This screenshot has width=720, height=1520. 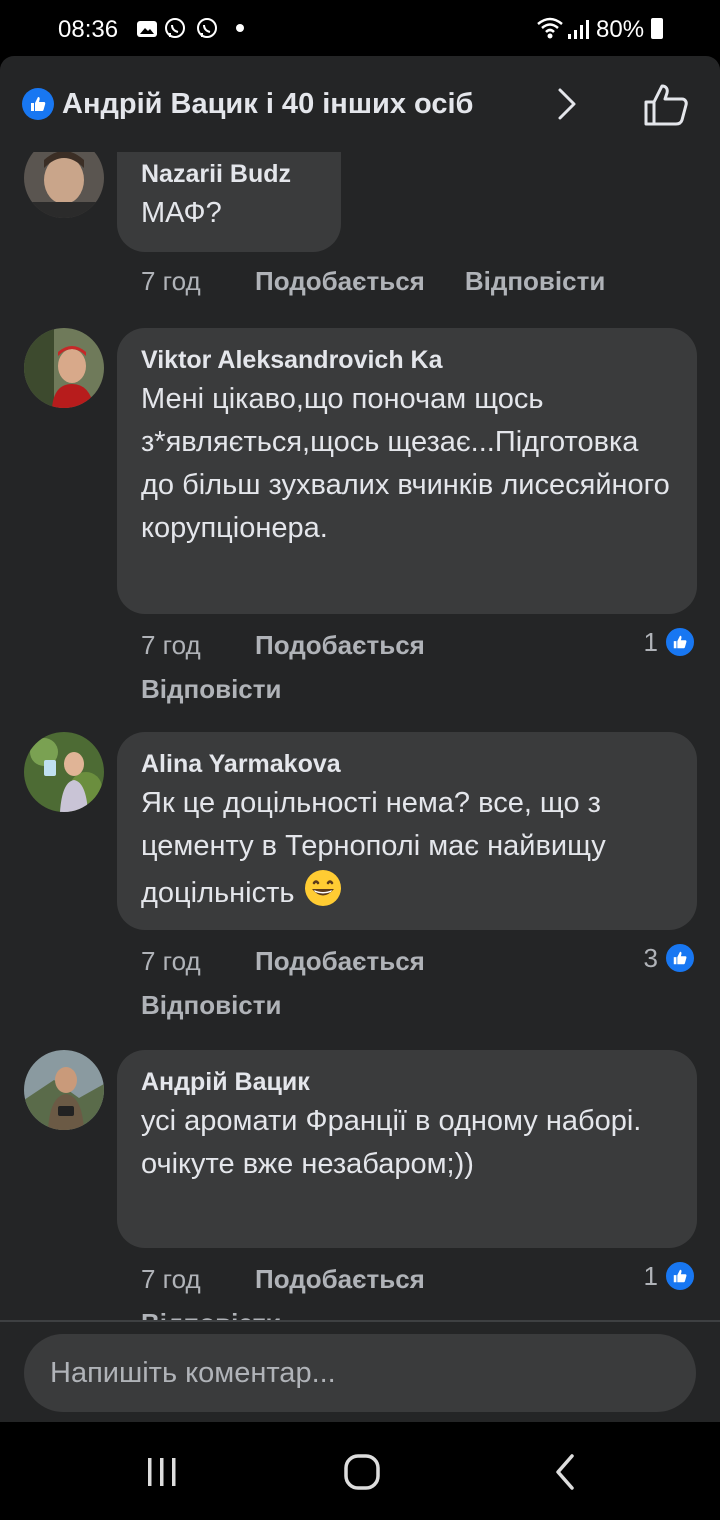 I want to click on home-icon, so click(x=362, y=1472).